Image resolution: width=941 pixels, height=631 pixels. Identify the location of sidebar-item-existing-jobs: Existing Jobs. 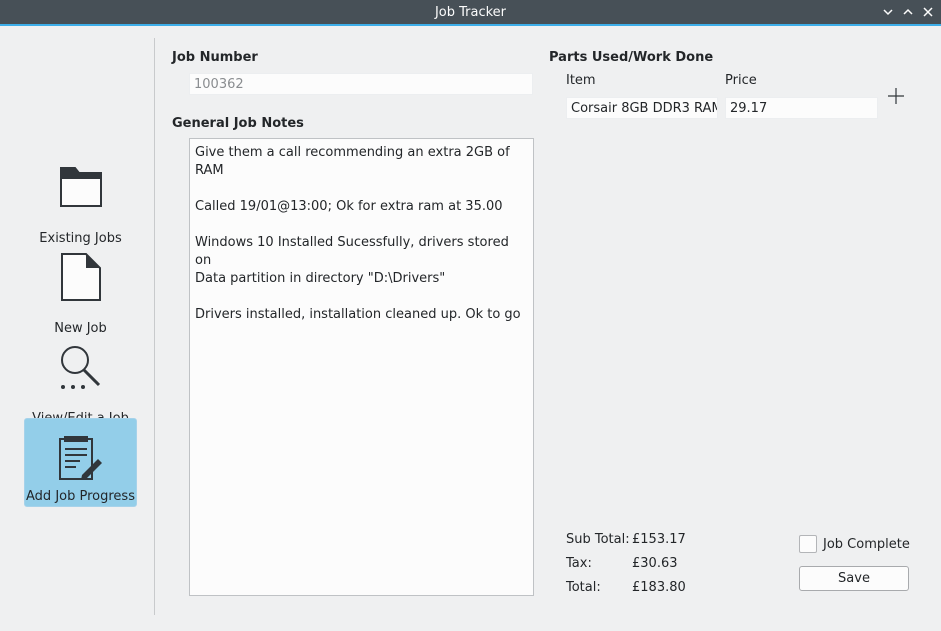
(80, 201).